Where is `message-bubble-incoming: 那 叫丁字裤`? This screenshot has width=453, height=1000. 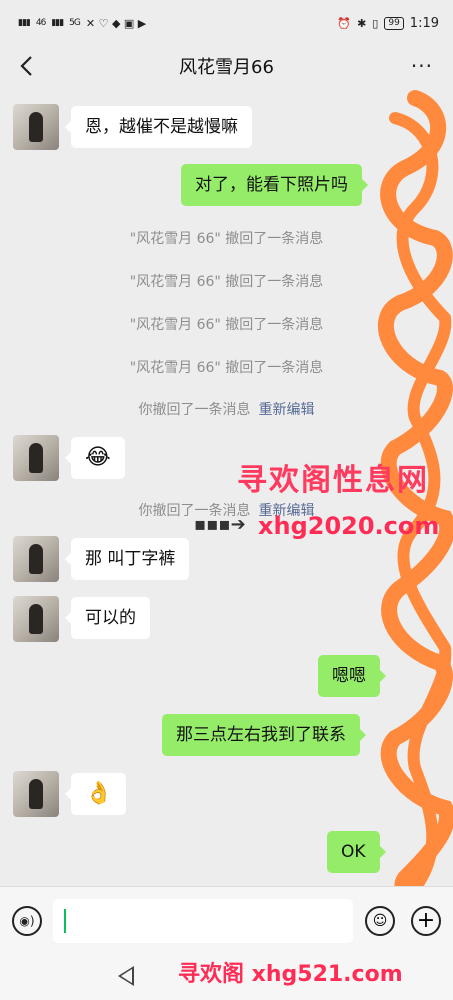 message-bubble-incoming: 那 叫丁字裤 is located at coordinates (127, 559).